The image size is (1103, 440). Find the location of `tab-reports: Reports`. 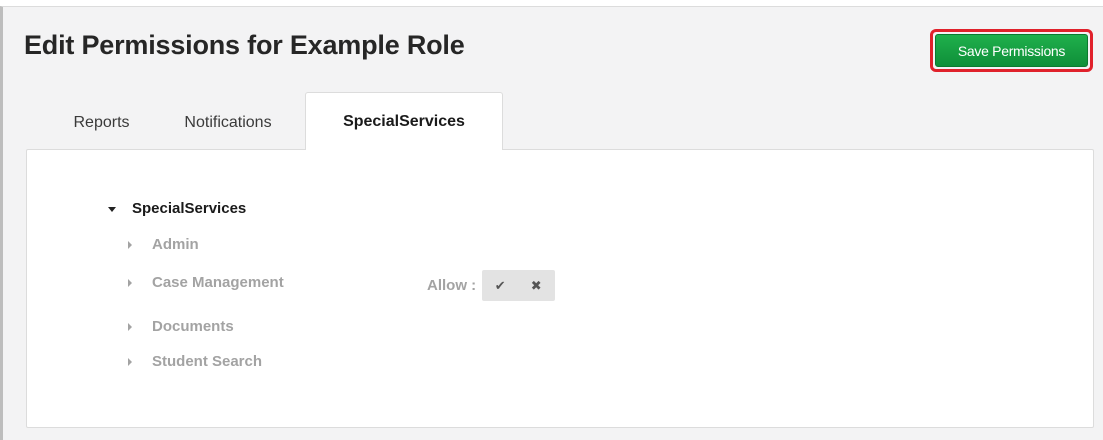

tab-reports: Reports is located at coordinates (101, 123).